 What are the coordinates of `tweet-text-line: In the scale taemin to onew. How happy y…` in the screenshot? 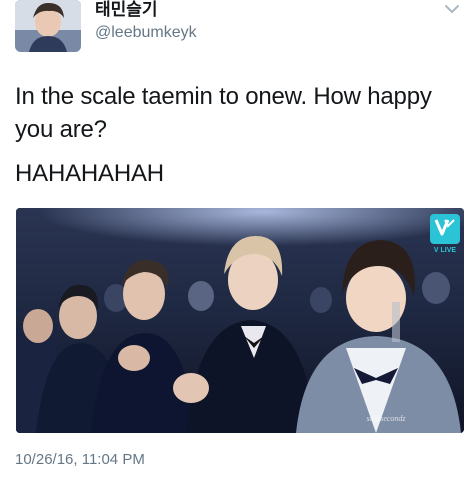 It's located at (223, 113).